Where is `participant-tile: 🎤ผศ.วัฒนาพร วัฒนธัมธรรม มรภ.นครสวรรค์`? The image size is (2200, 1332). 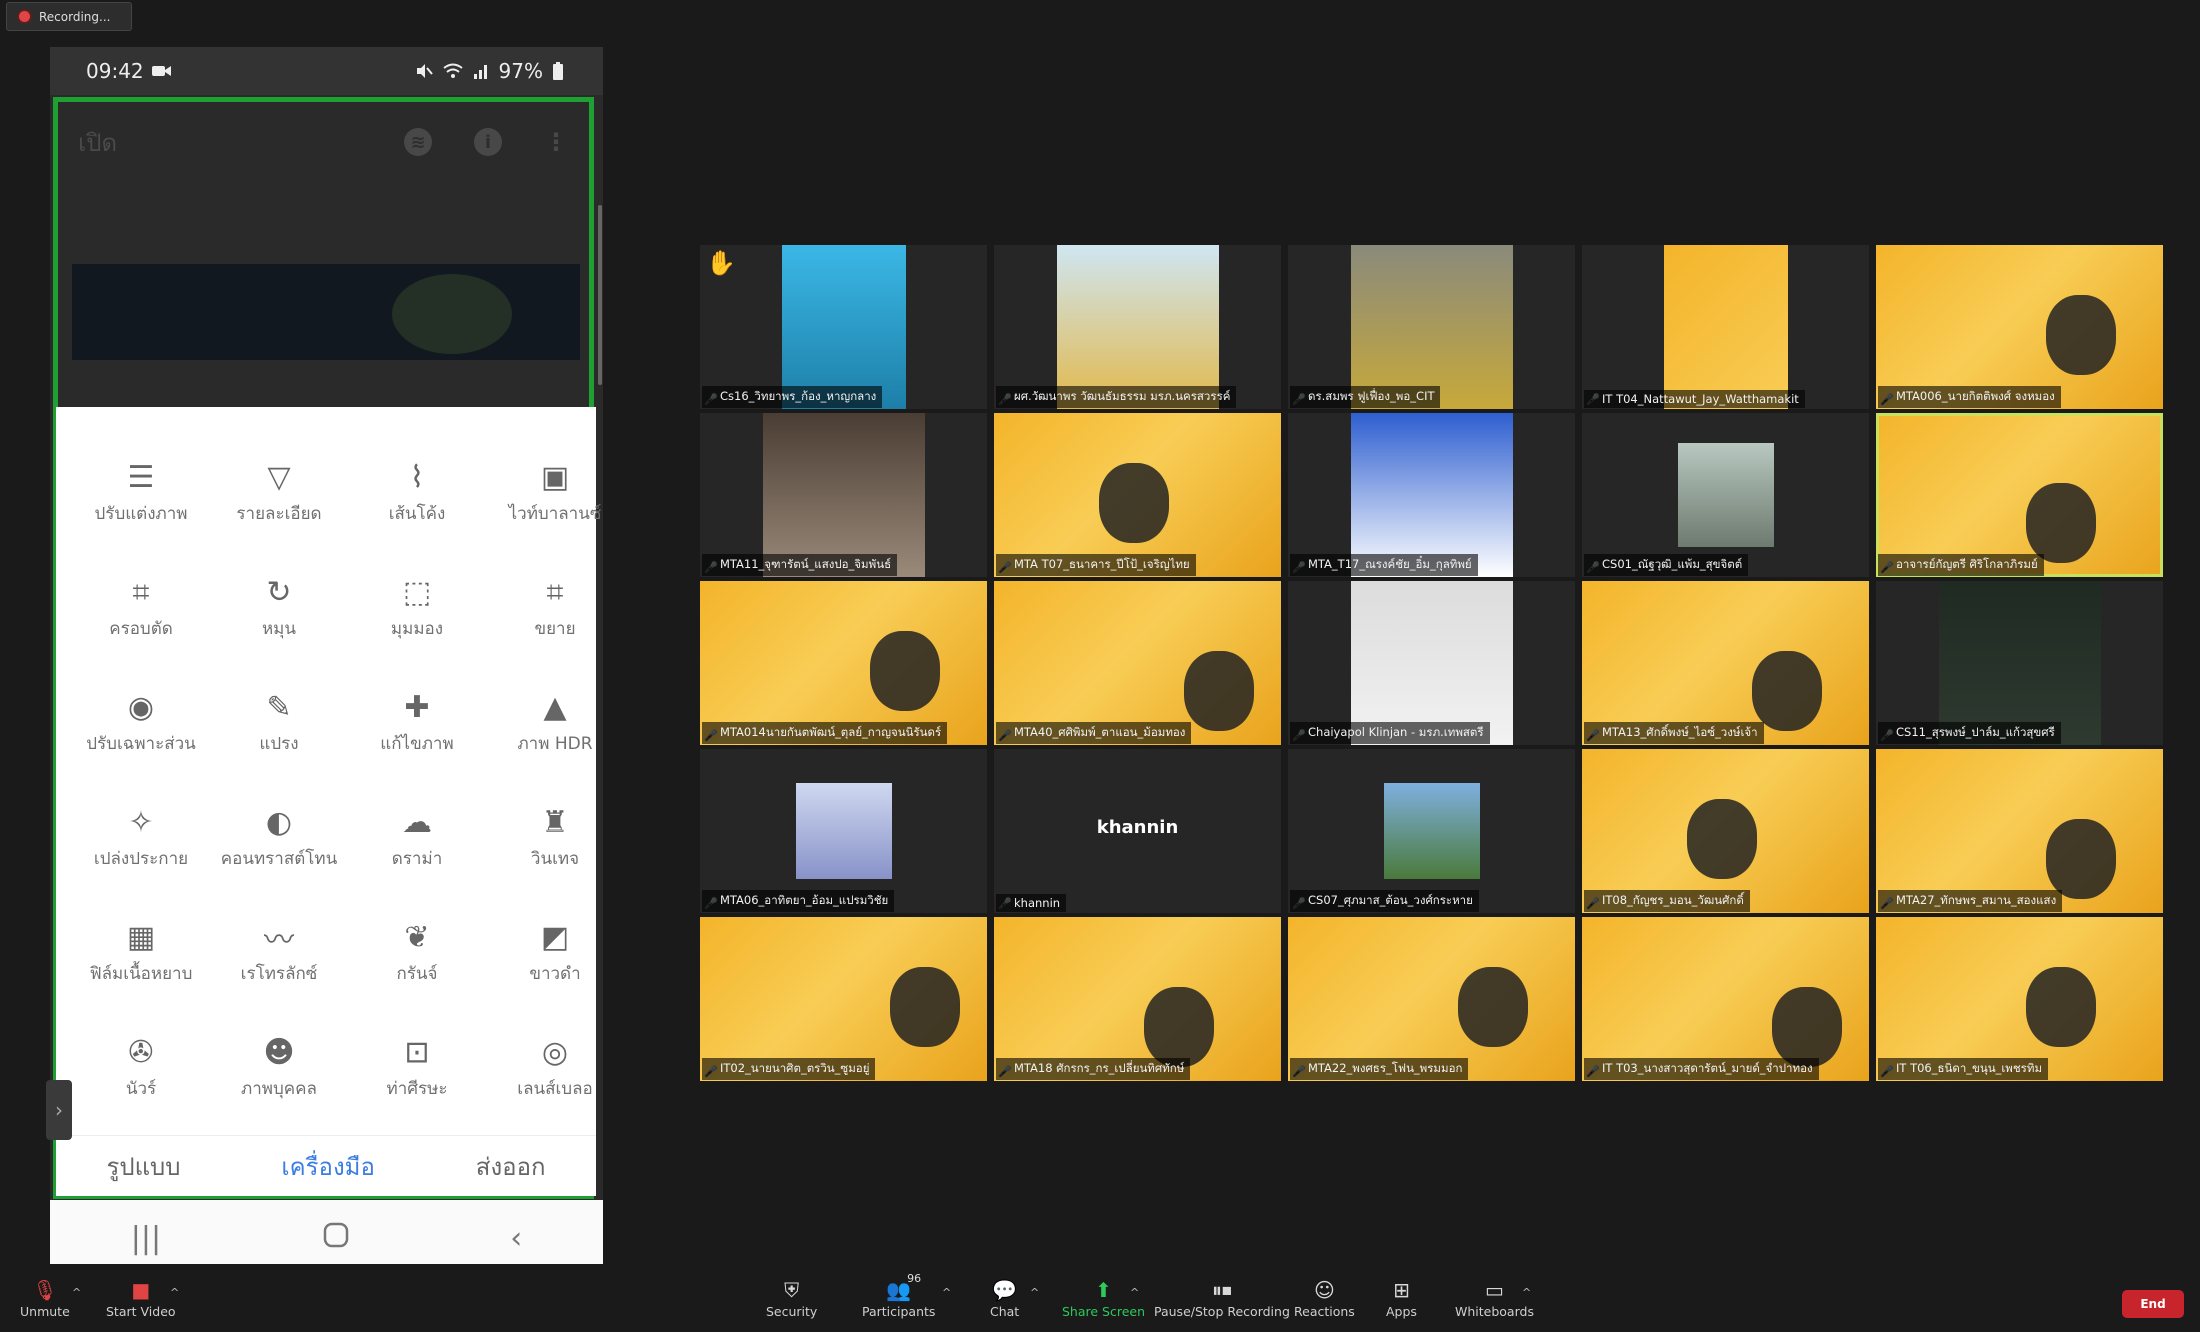 participant-tile: 🎤ผศ.วัฒนาพร วัฒนธัมธรรม มรภ.นครสวรรค์ is located at coordinates (1137, 327).